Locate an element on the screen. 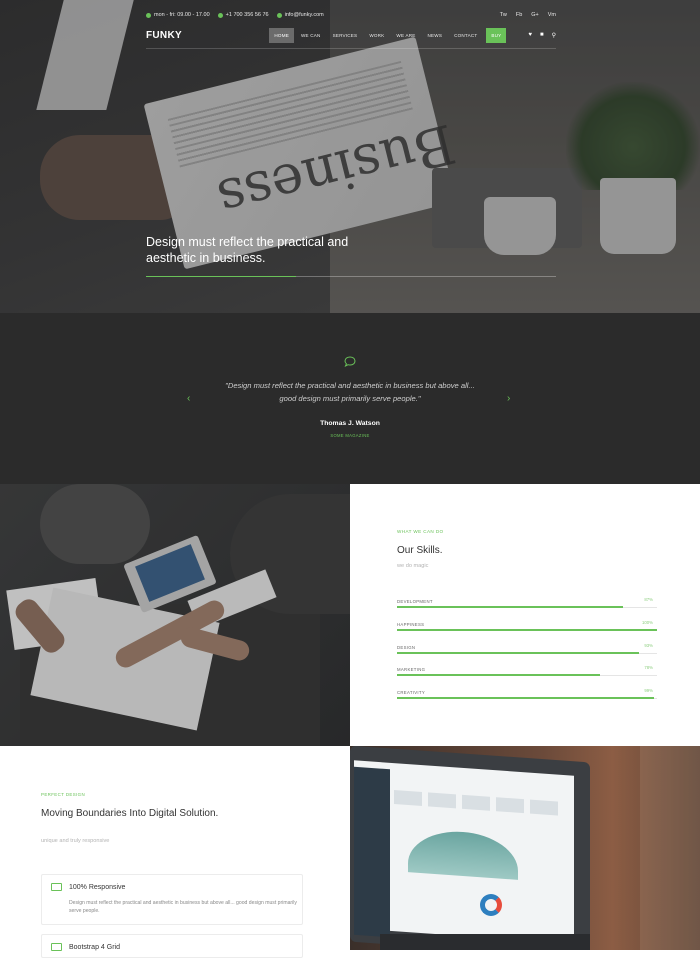  photo-overlay is located at coordinates (175, 615).